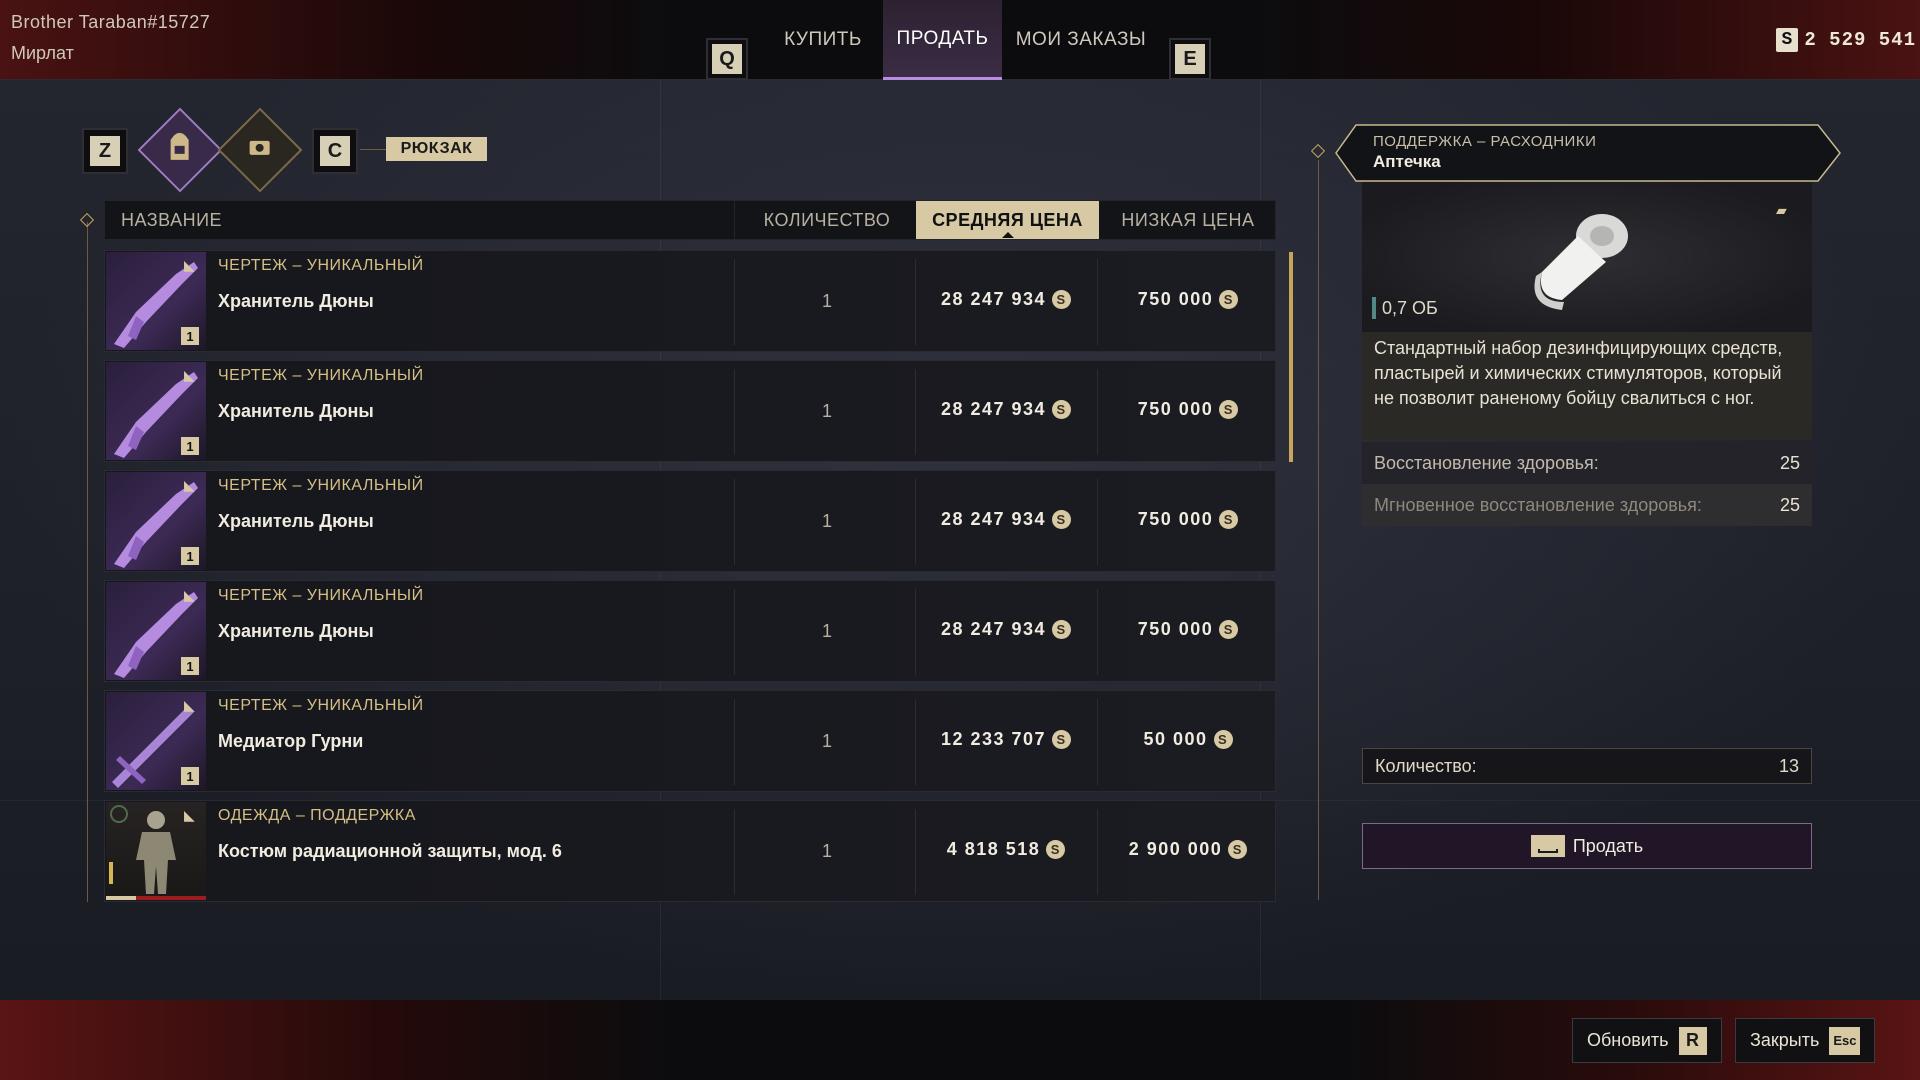 The image size is (1920, 1080). I want to click on durability-bar-empty, so click(171, 898).